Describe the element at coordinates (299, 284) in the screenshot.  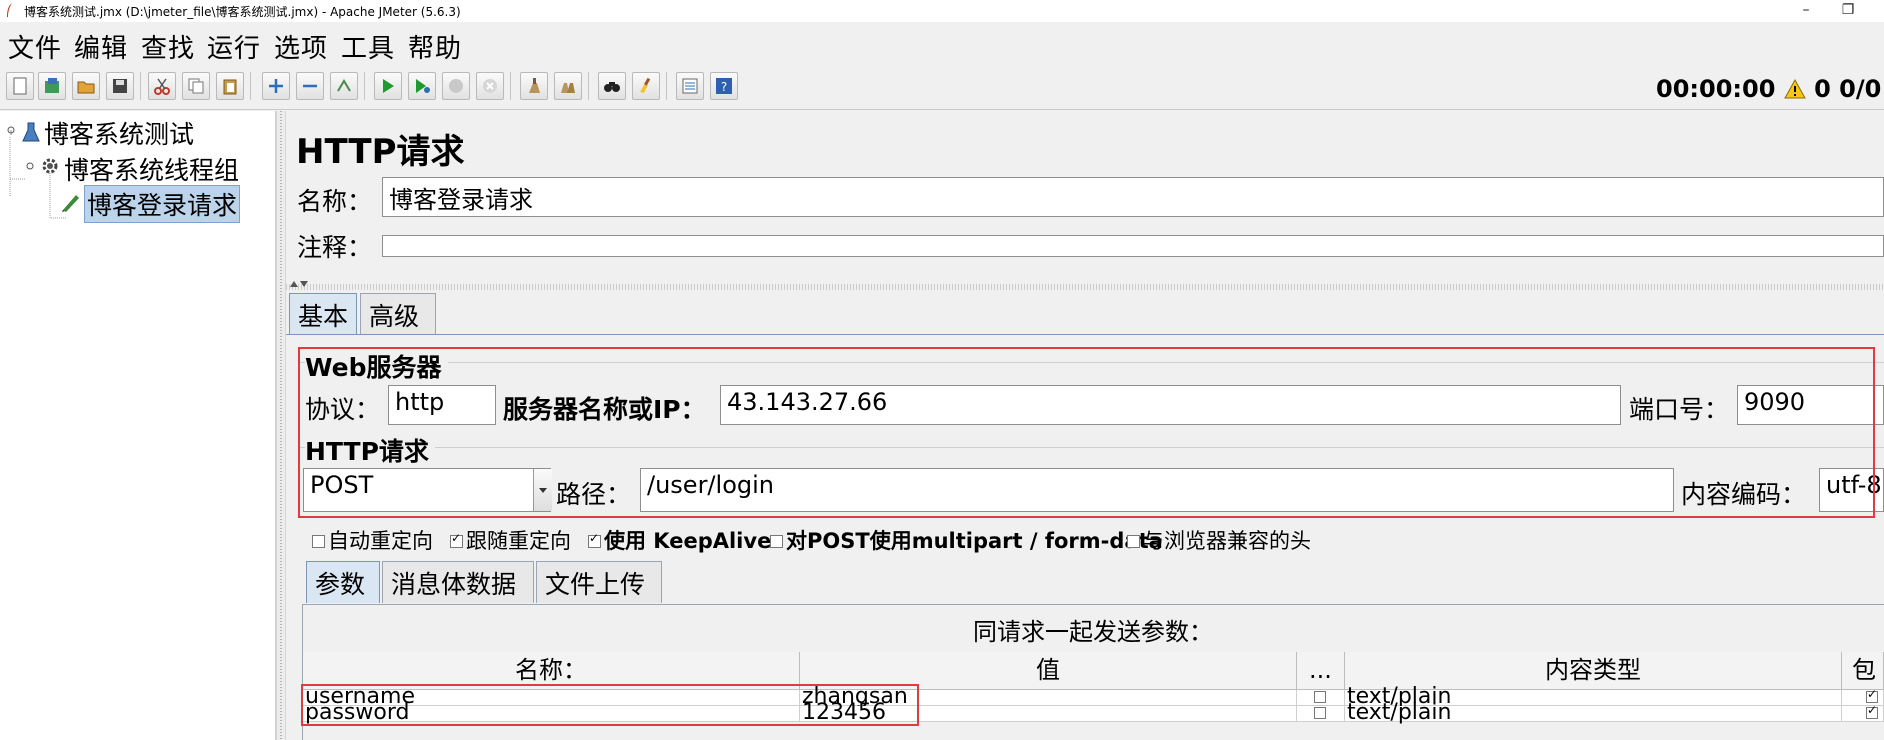
I see `collapse-arrows-icon` at that location.